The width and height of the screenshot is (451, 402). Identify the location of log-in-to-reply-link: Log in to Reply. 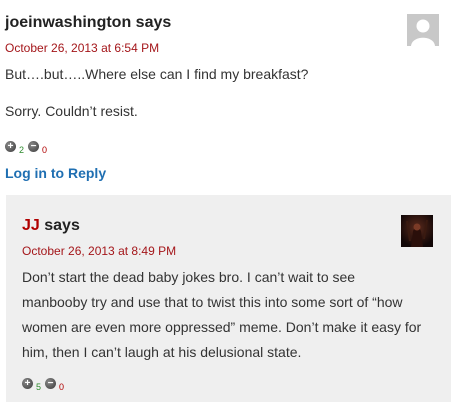
(55, 173).